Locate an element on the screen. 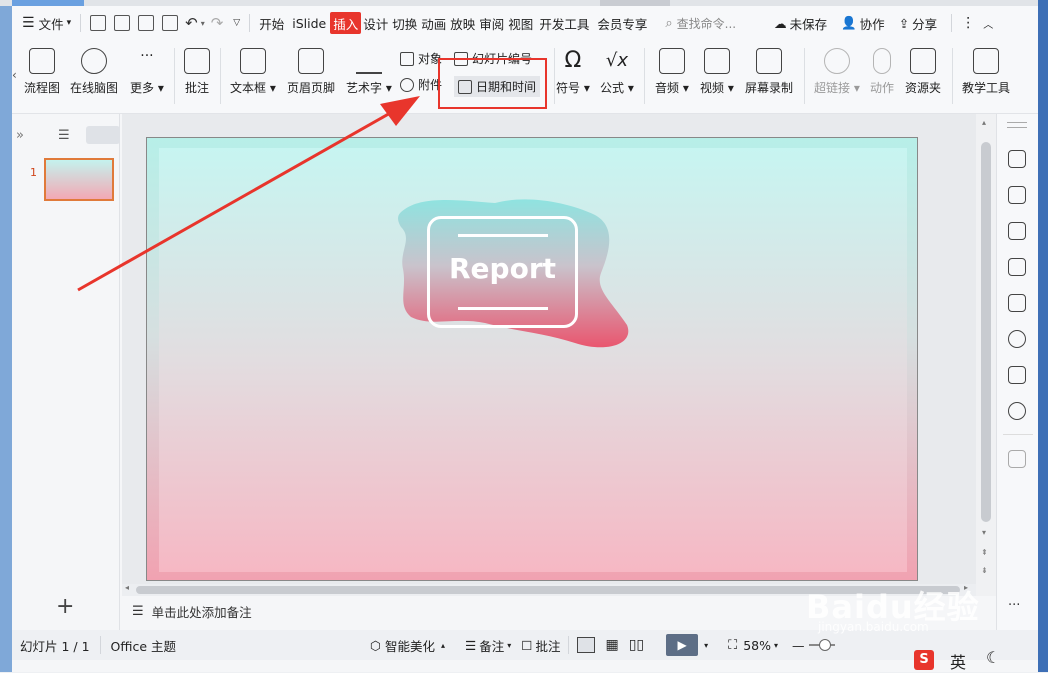 The image size is (1048, 673). teach-tools-button: 教学工具 is located at coordinates (986, 72).